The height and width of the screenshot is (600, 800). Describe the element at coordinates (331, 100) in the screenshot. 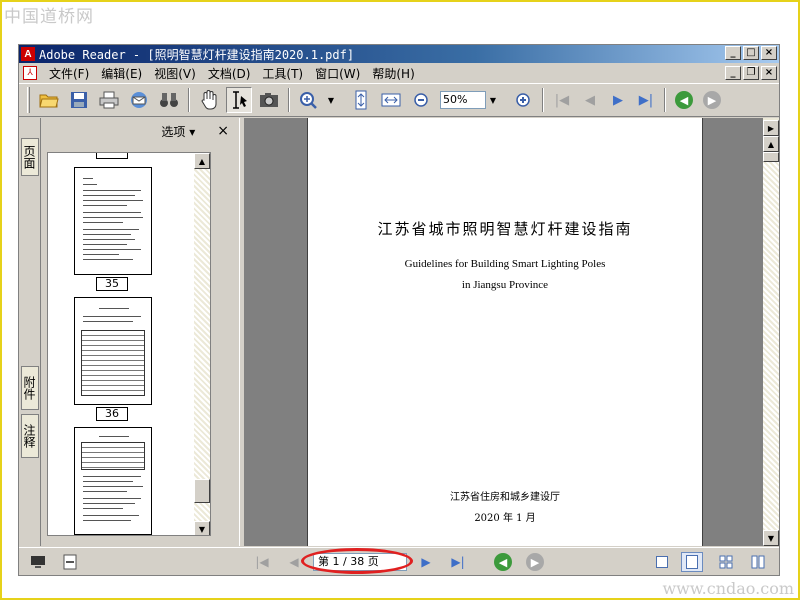

I see `zoom-tool-dropdown: ▼` at that location.